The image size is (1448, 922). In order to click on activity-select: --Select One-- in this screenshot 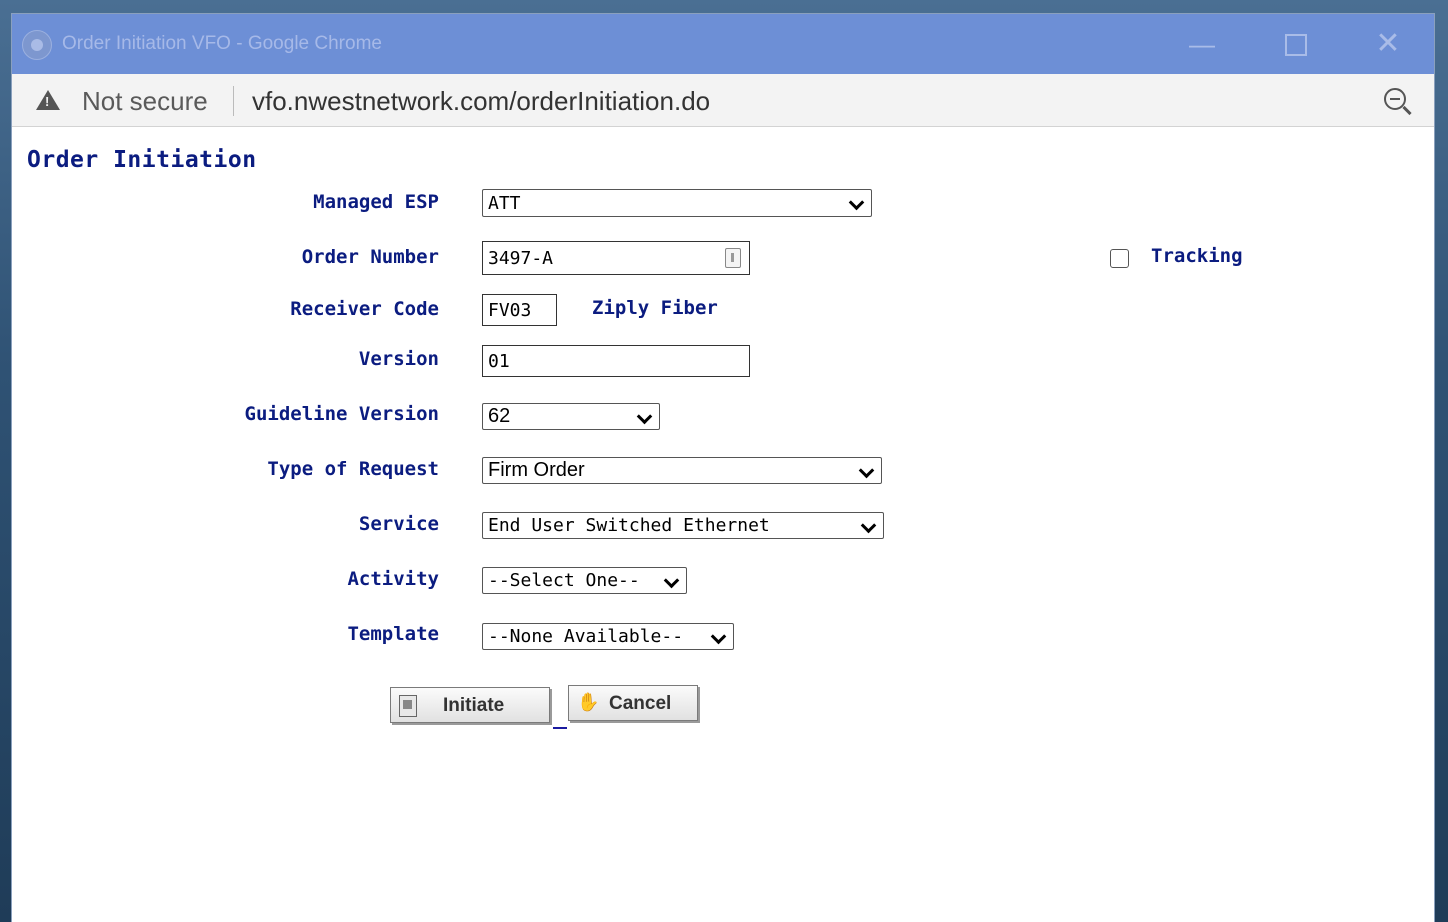, I will do `click(584, 580)`.